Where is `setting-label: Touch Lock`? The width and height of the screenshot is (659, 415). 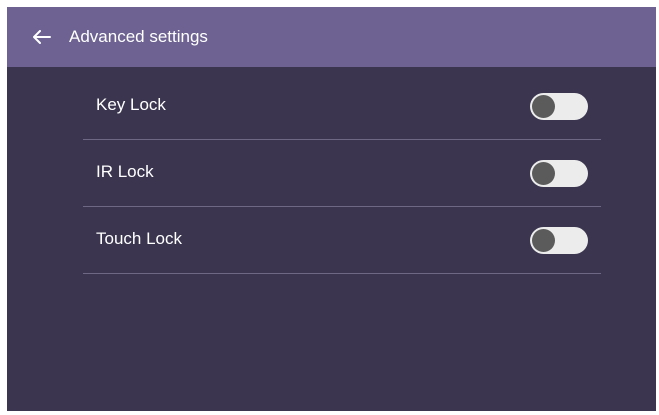 setting-label: Touch Lock is located at coordinates (139, 238).